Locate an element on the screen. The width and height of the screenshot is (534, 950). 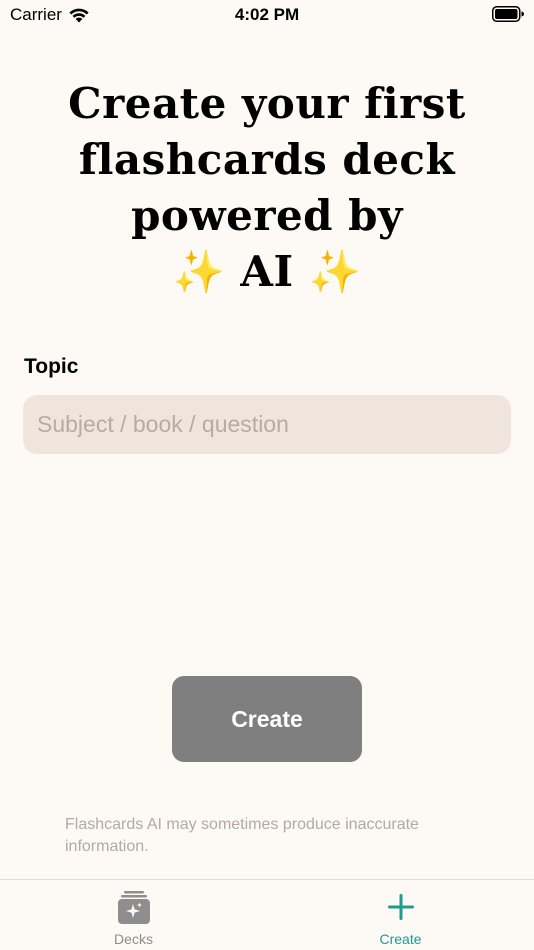
status-bar: Carrier 4:02 PM is located at coordinates (267, 15).